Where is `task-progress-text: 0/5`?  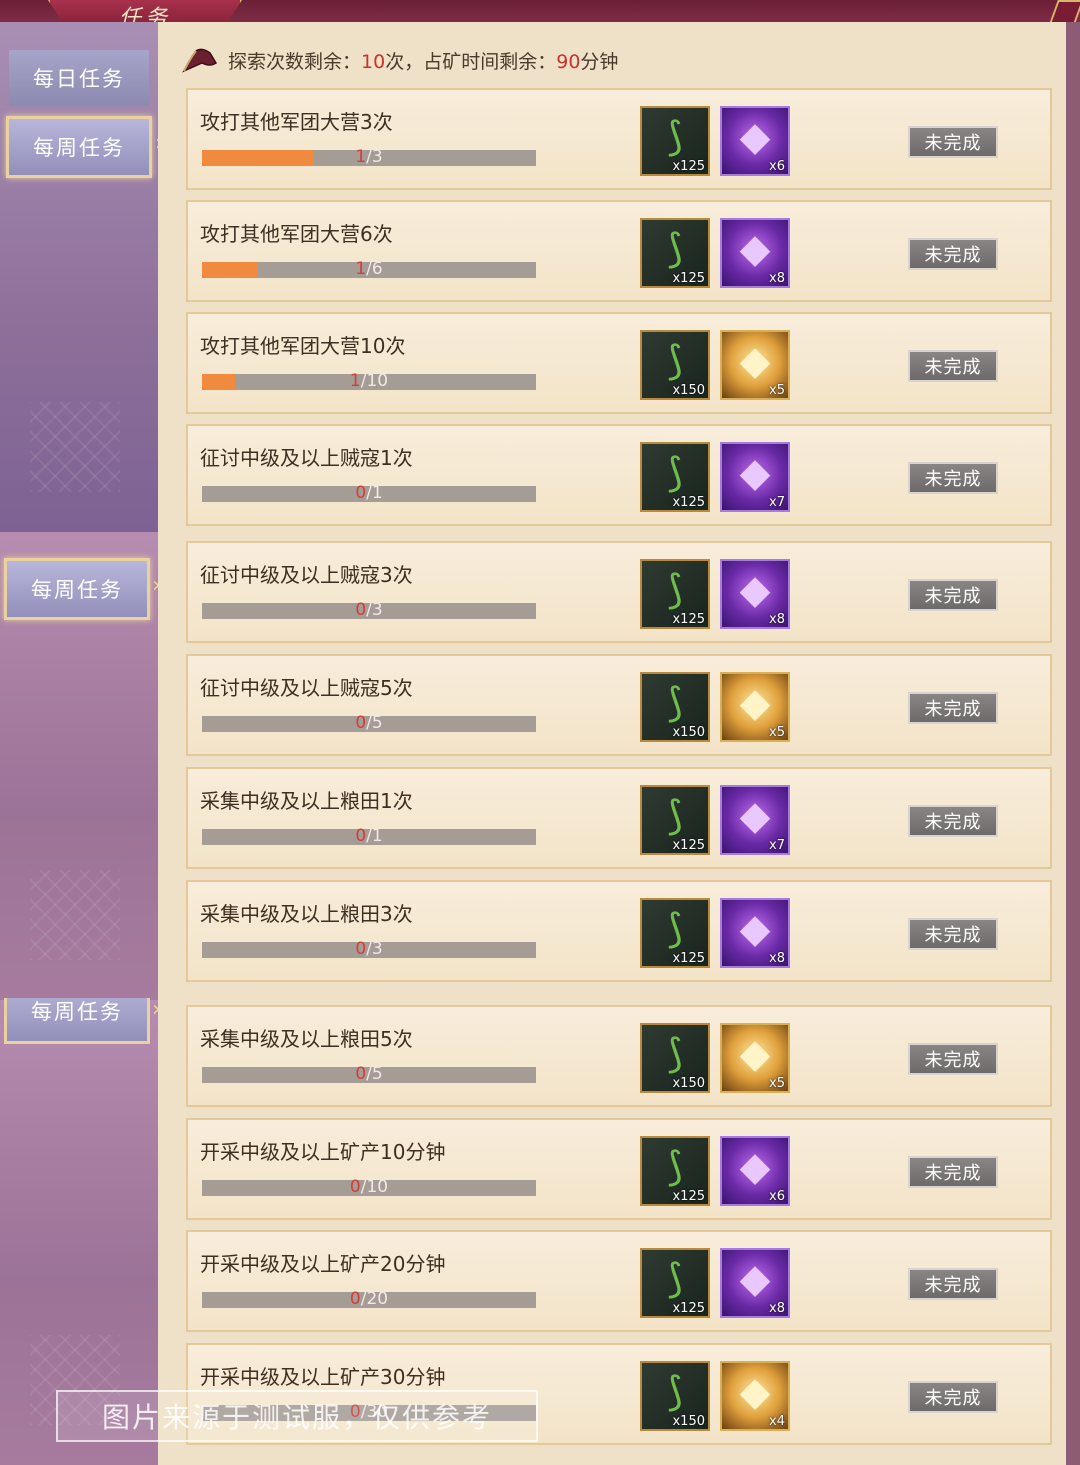 task-progress-text: 0/5 is located at coordinates (369, 1074).